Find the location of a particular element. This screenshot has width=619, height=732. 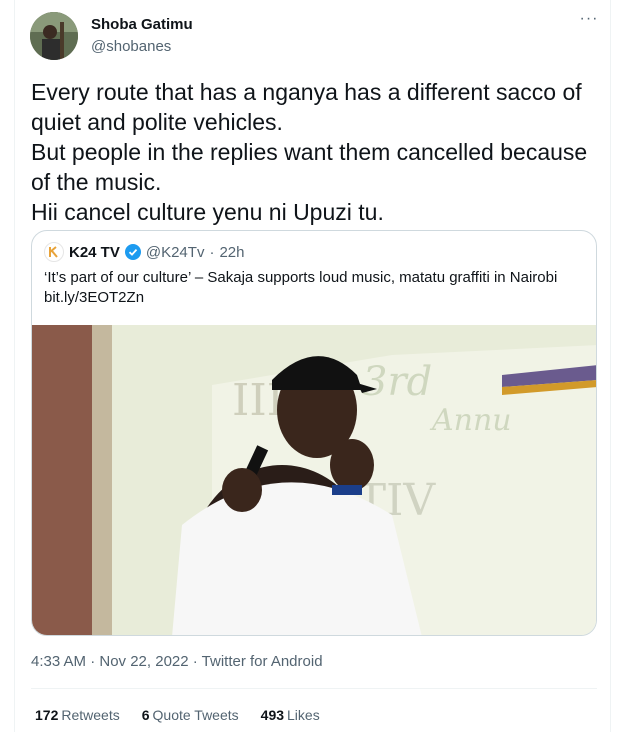

verified-badge-icon is located at coordinates (132, 252).